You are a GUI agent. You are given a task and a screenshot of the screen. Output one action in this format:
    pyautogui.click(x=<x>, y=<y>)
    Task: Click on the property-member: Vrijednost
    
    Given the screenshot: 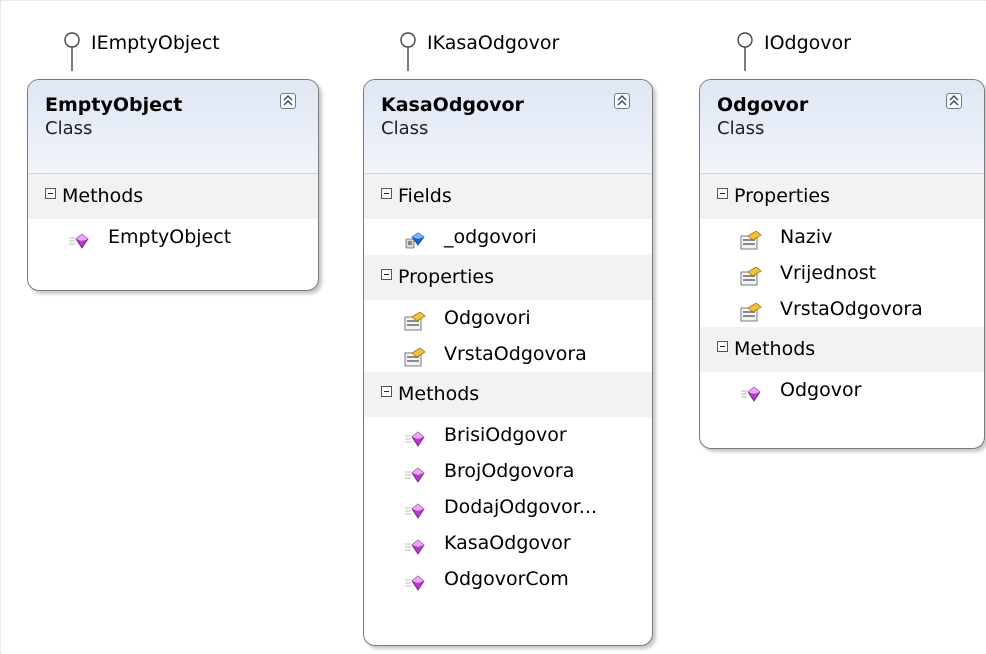 What is the action you would take?
    pyautogui.click(x=842, y=273)
    